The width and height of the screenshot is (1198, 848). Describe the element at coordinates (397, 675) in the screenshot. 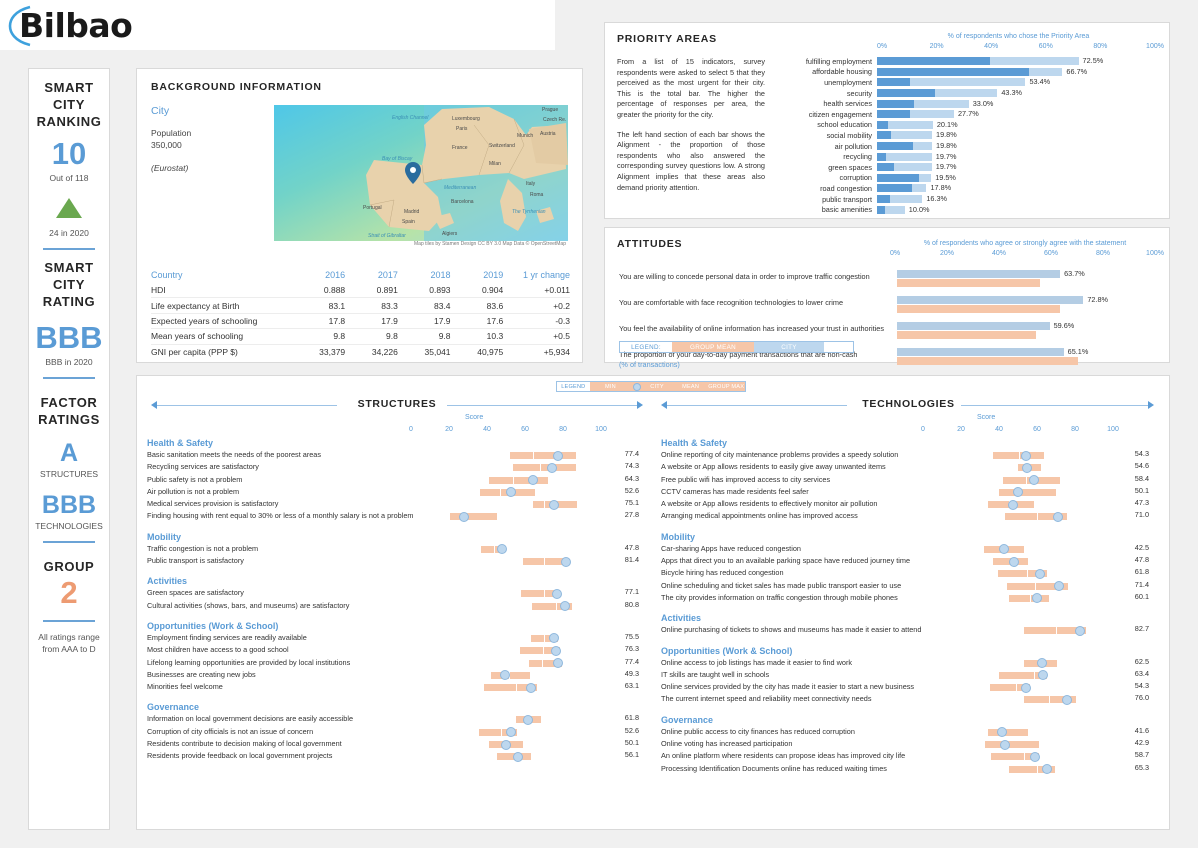

I see `indicator-row: Businesses are creating new jobs 49.3` at that location.